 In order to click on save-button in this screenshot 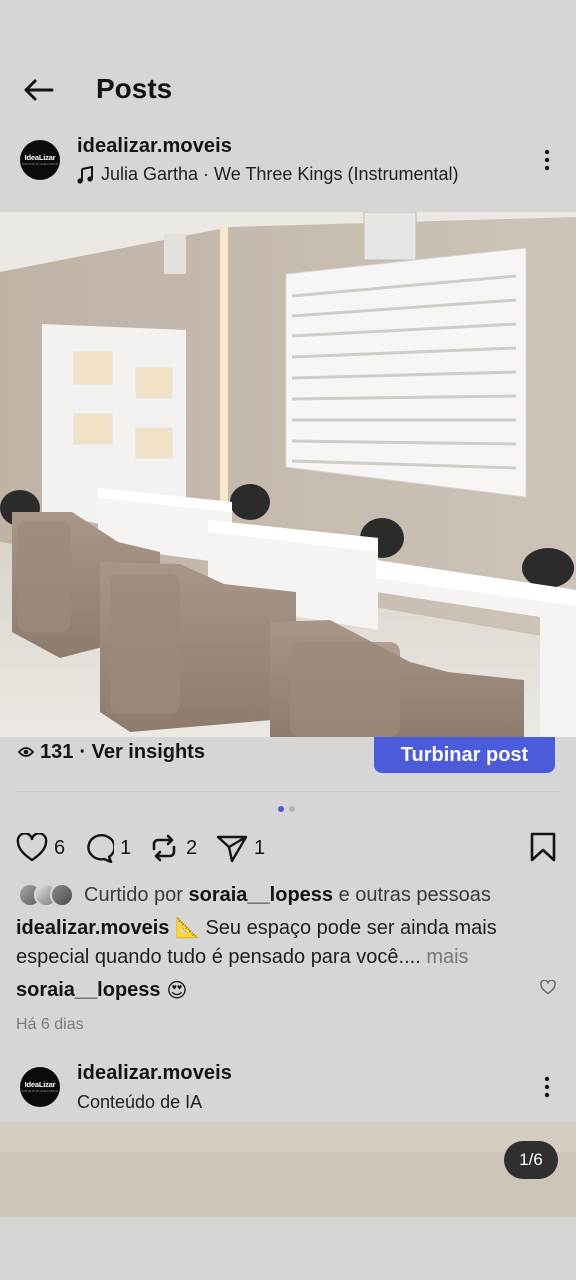, I will do `click(543, 849)`.